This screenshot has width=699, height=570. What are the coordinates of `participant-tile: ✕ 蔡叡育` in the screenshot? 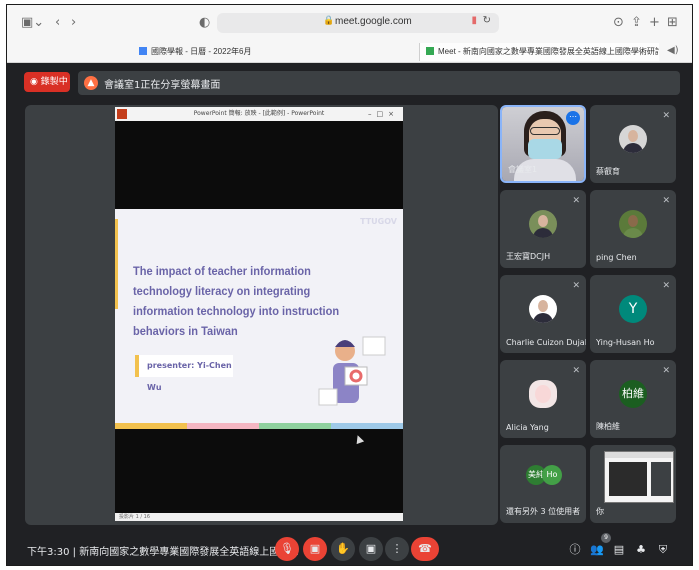 It's located at (633, 144).